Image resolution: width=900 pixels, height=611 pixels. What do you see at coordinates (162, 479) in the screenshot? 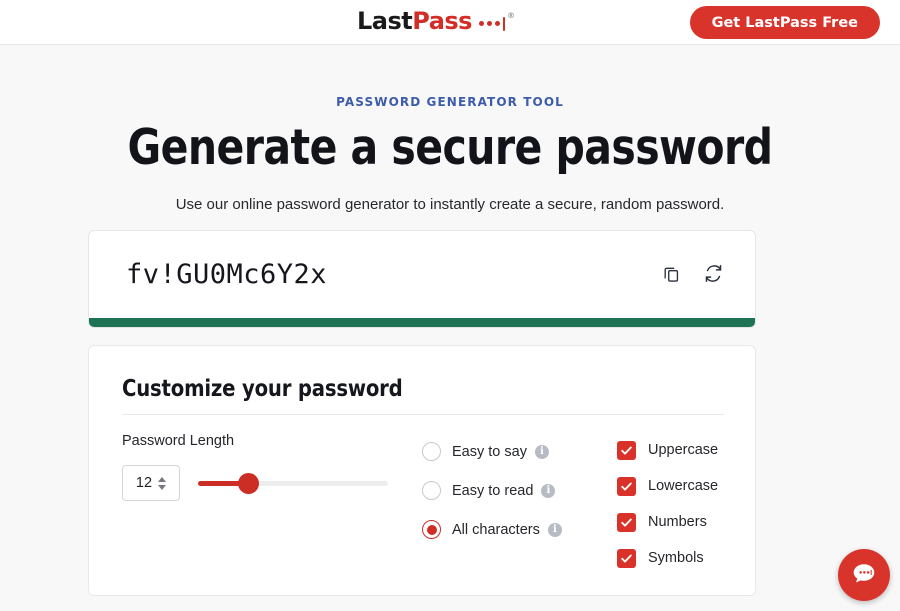
I see `stepper-up-icon` at bounding box center [162, 479].